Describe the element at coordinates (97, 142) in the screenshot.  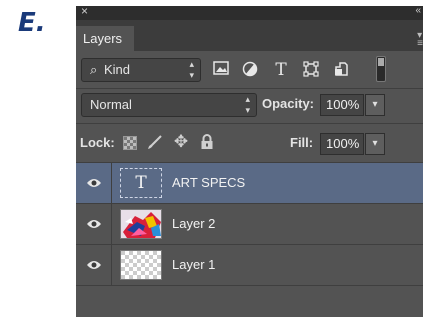
I see `lock-label: Lock:` at that location.